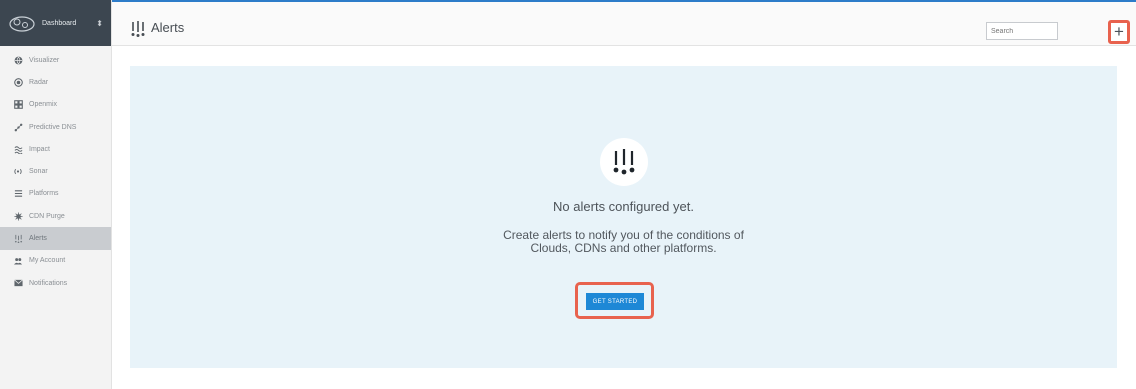 The image size is (1136, 389). What do you see at coordinates (38, 172) in the screenshot?
I see `sidebar-item-label: Sonar` at bounding box center [38, 172].